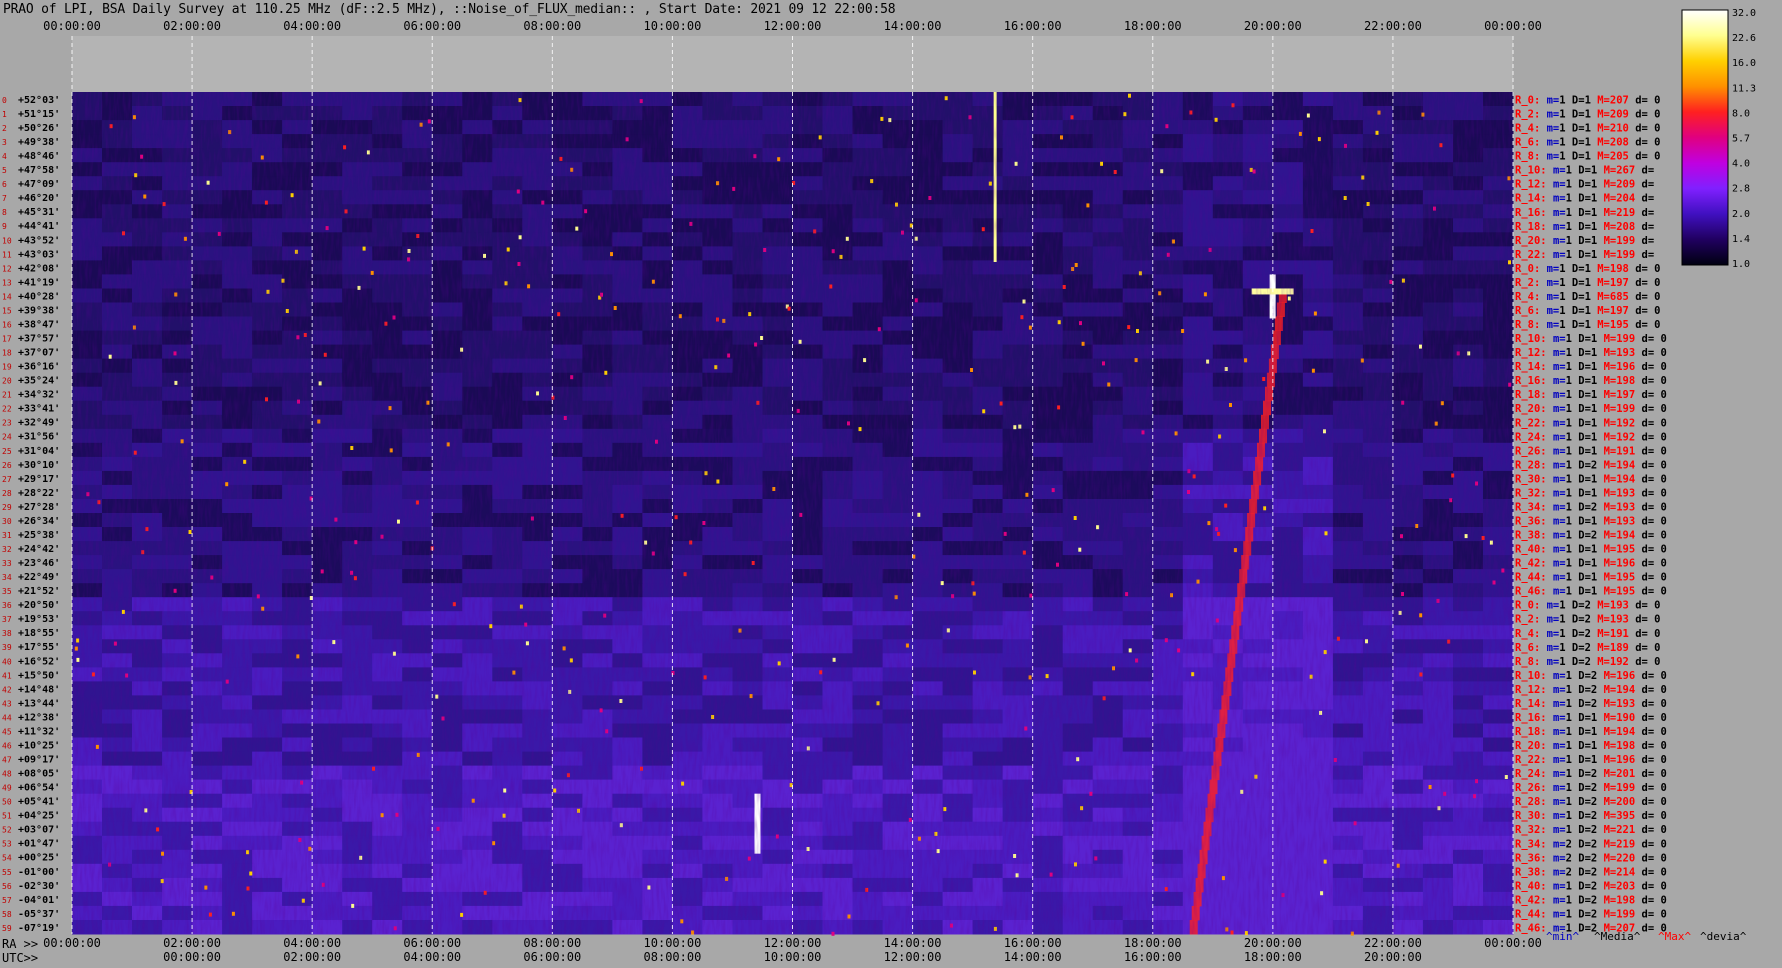 This screenshot has width=1782, height=968. Describe the element at coordinates (7, 409) in the screenshot. I see `row-index-label: 22` at that location.